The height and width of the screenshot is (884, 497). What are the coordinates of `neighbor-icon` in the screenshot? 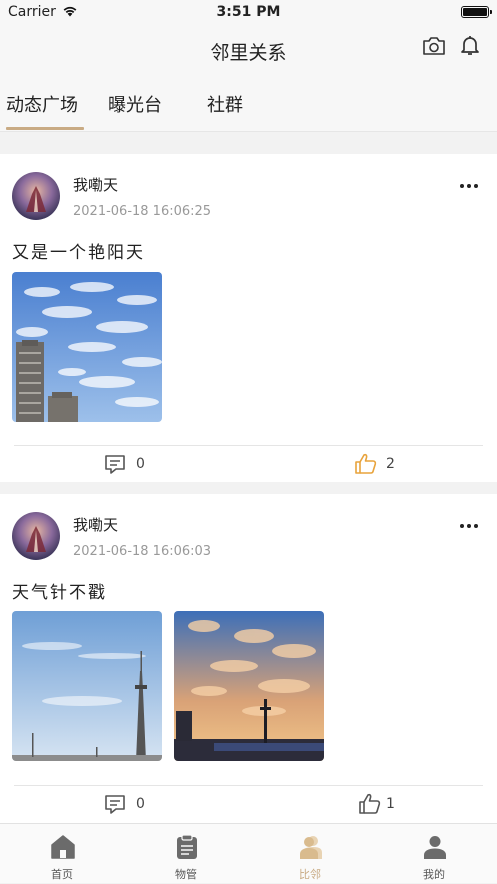 It's located at (311, 847).